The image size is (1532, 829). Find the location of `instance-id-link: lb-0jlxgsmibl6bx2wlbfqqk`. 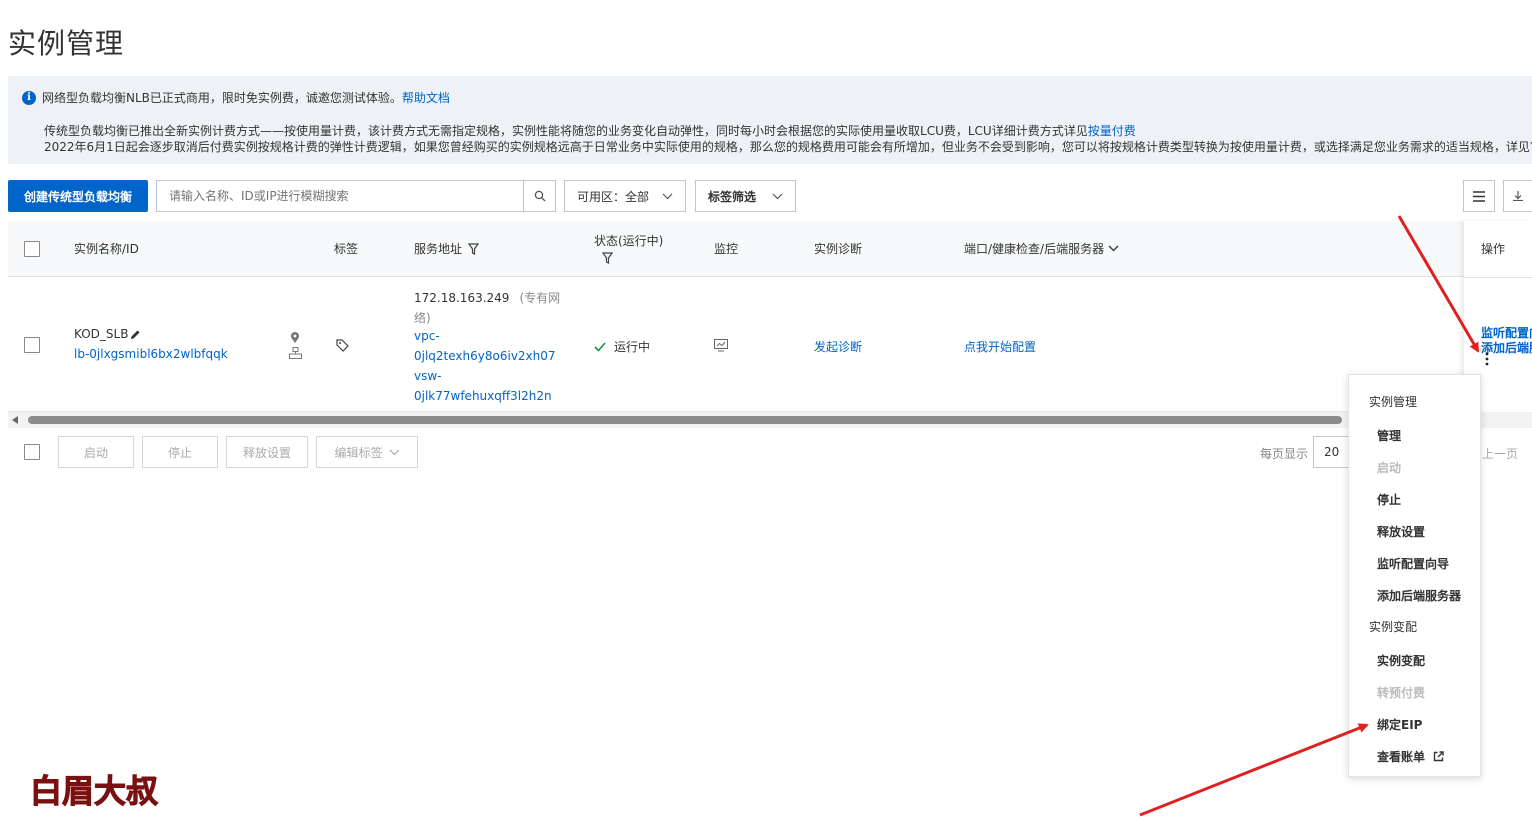

instance-id-link: lb-0jlxgsmibl6bx2wlbfqqk is located at coordinates (151, 354).